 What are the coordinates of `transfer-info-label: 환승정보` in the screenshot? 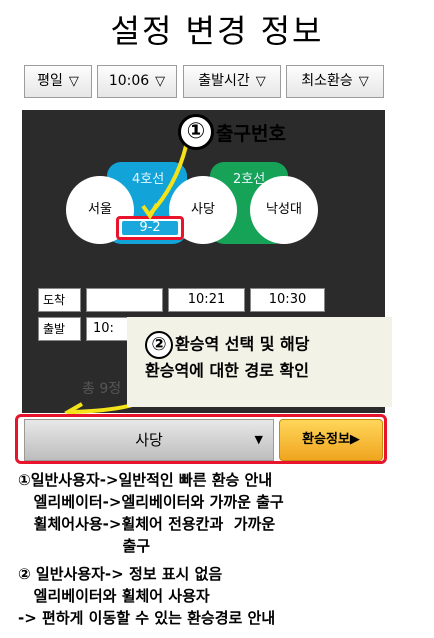 It's located at (326, 439).